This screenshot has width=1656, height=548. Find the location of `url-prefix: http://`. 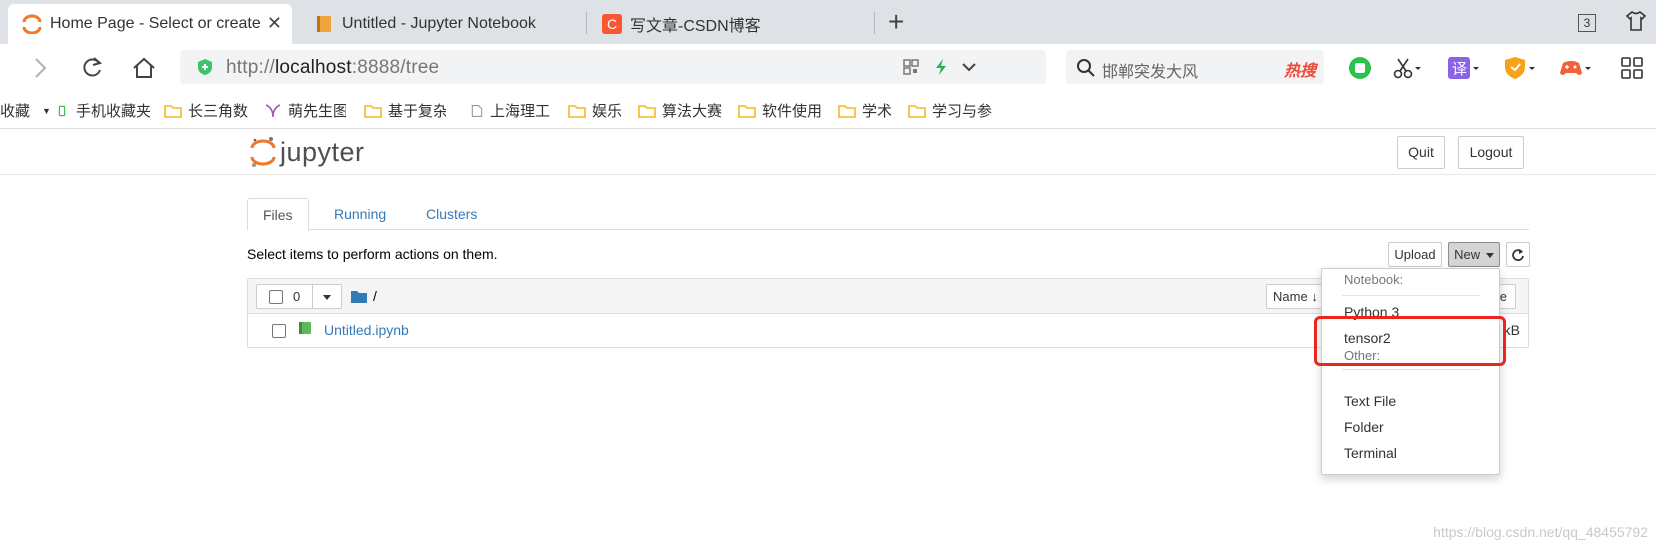

url-prefix: http:// is located at coordinates (250, 67).